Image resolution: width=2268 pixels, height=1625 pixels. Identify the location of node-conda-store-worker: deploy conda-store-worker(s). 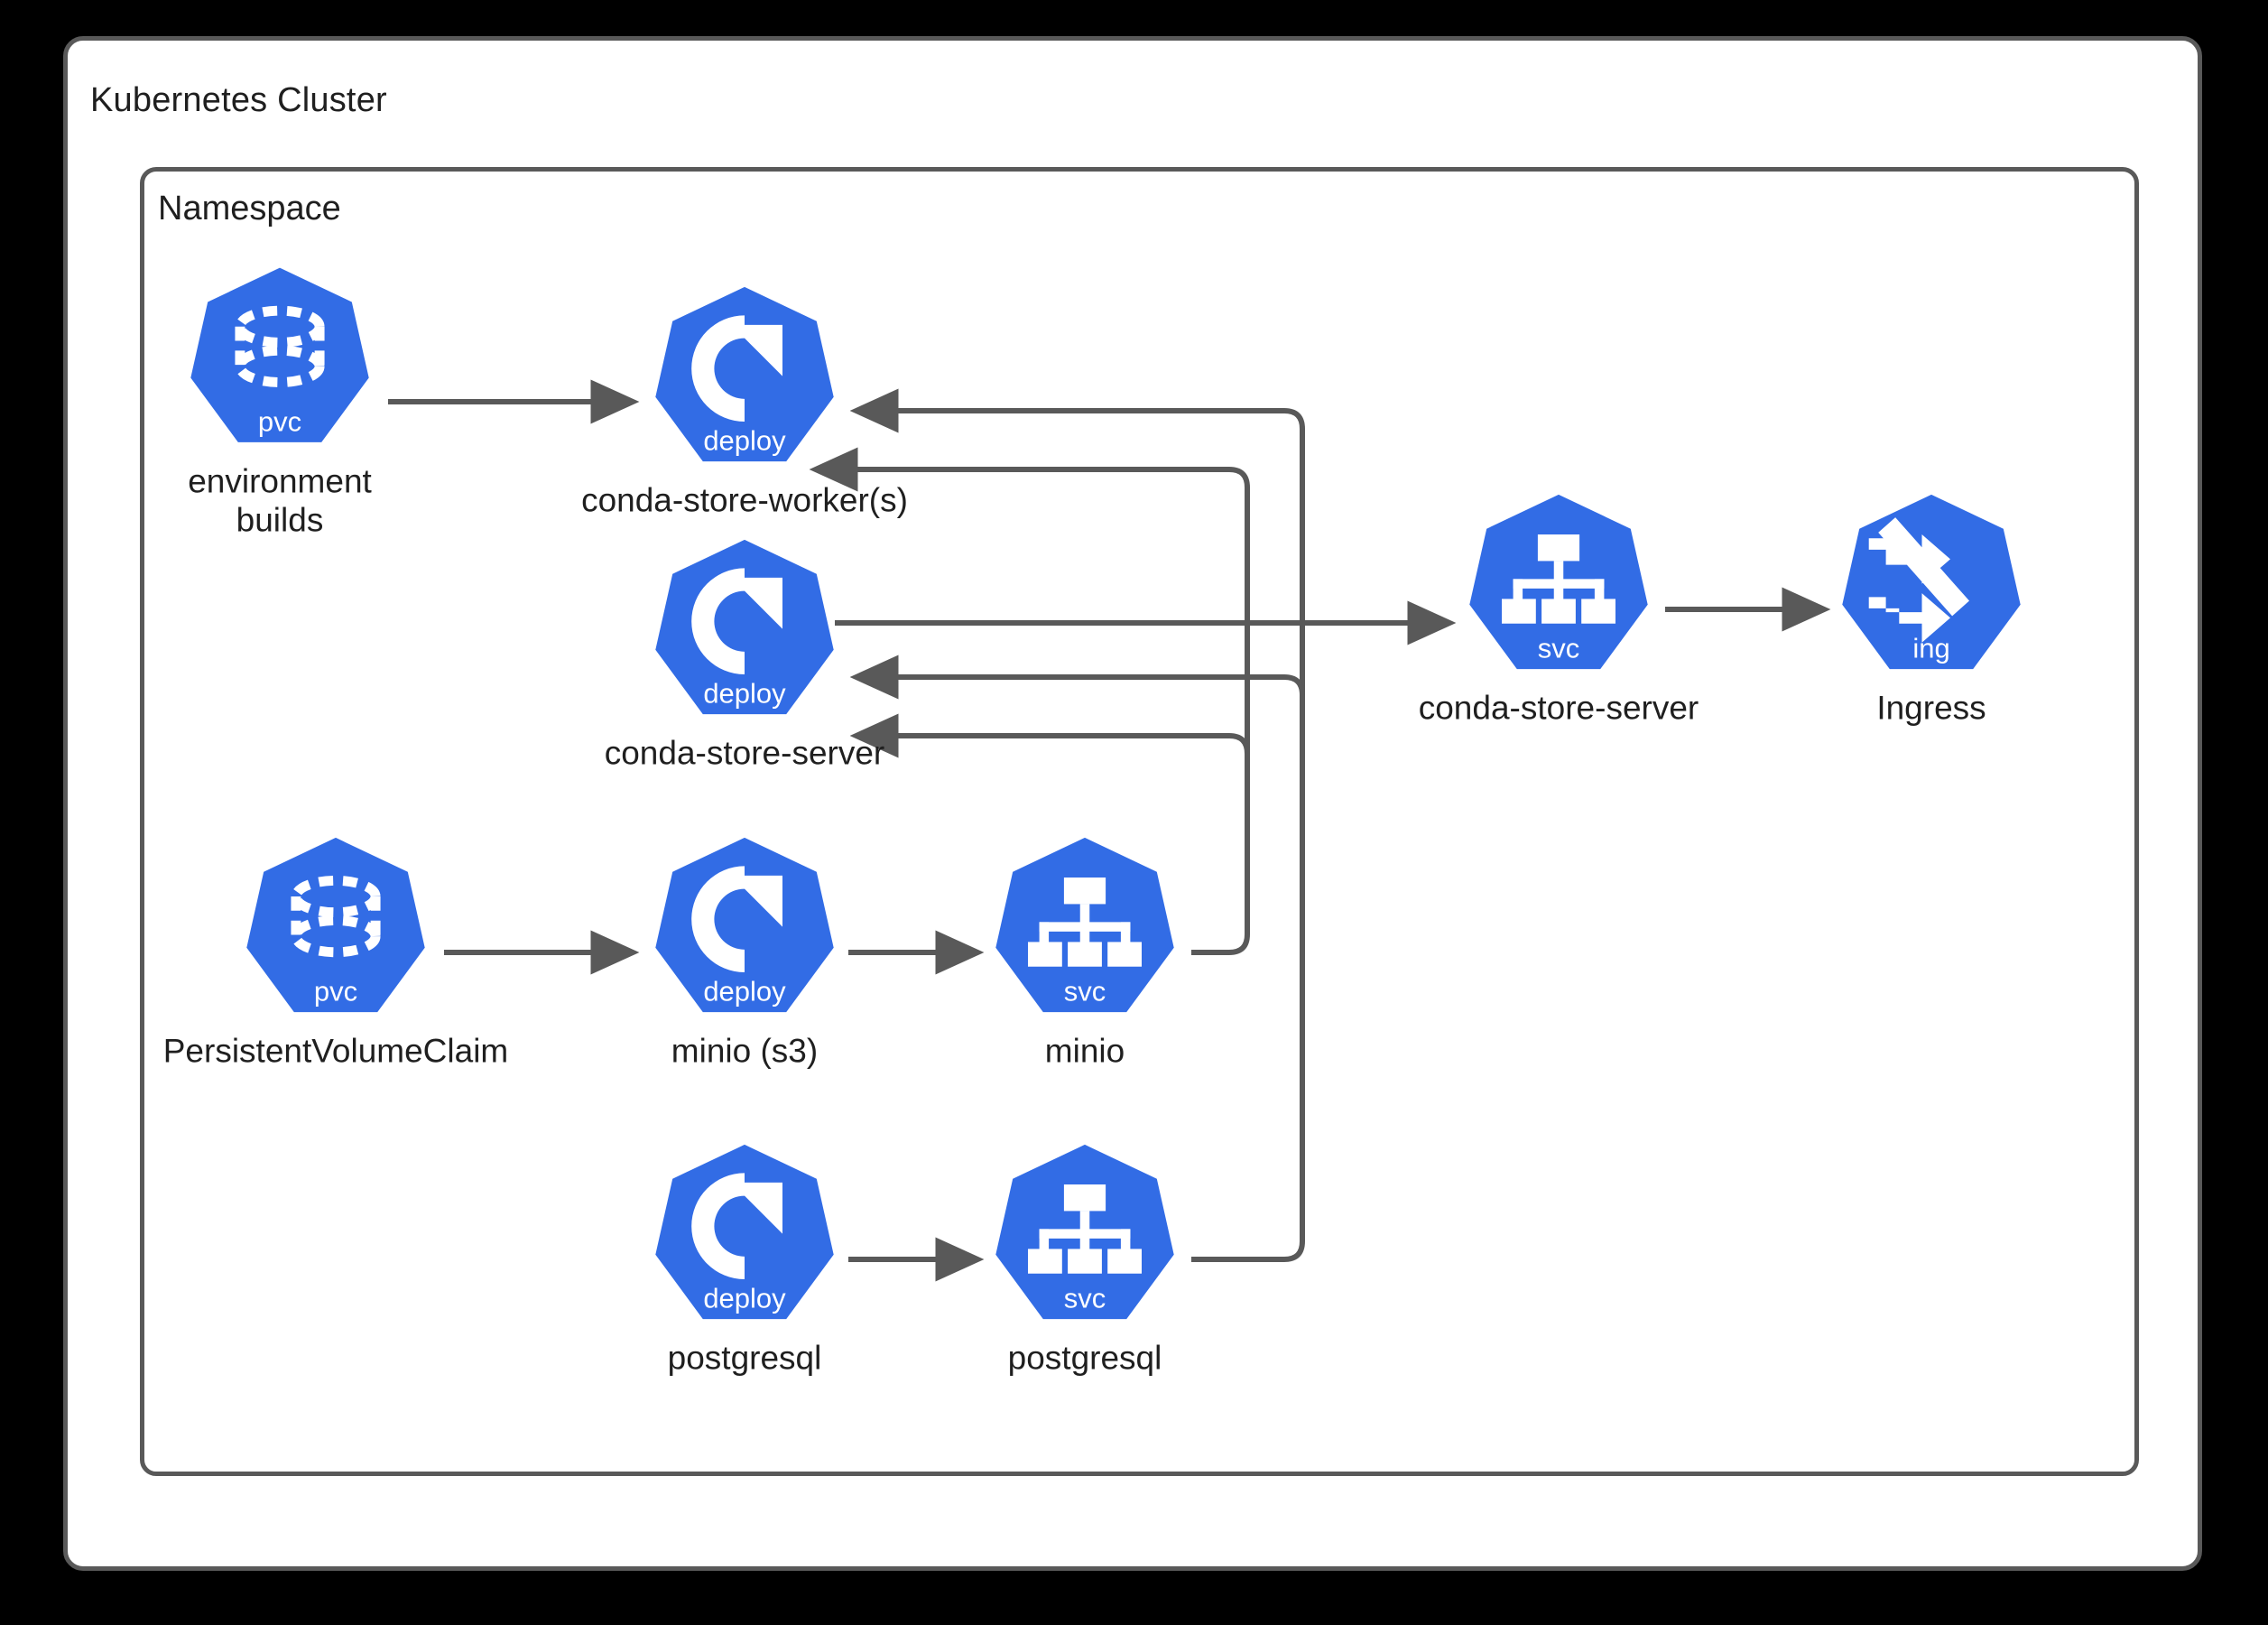
(745, 402).